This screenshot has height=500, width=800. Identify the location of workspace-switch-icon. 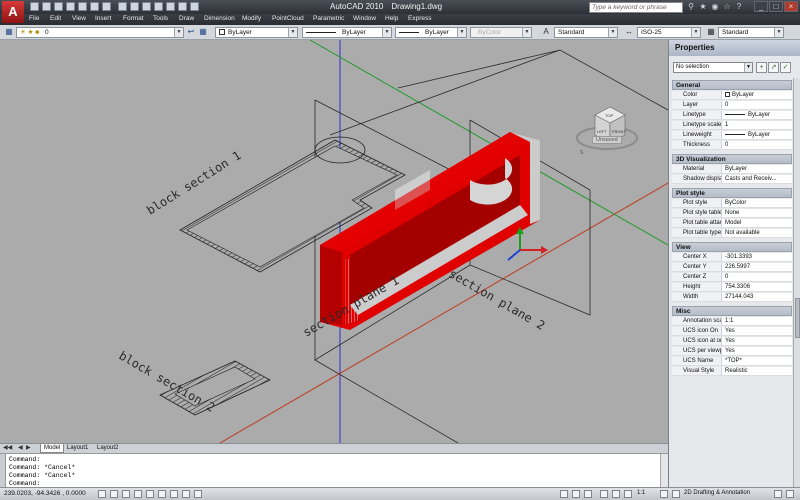
(676, 494).